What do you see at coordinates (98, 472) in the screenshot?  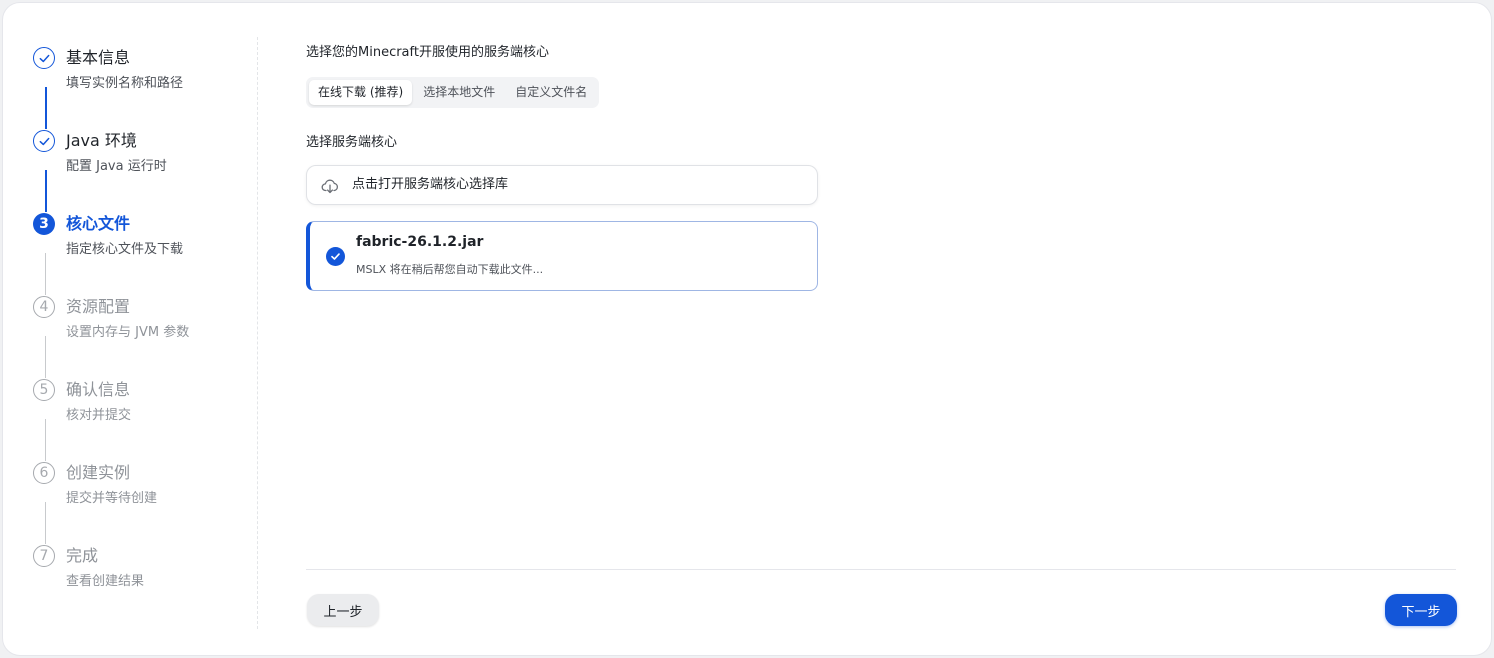 I see `step-title: 创建实例` at bounding box center [98, 472].